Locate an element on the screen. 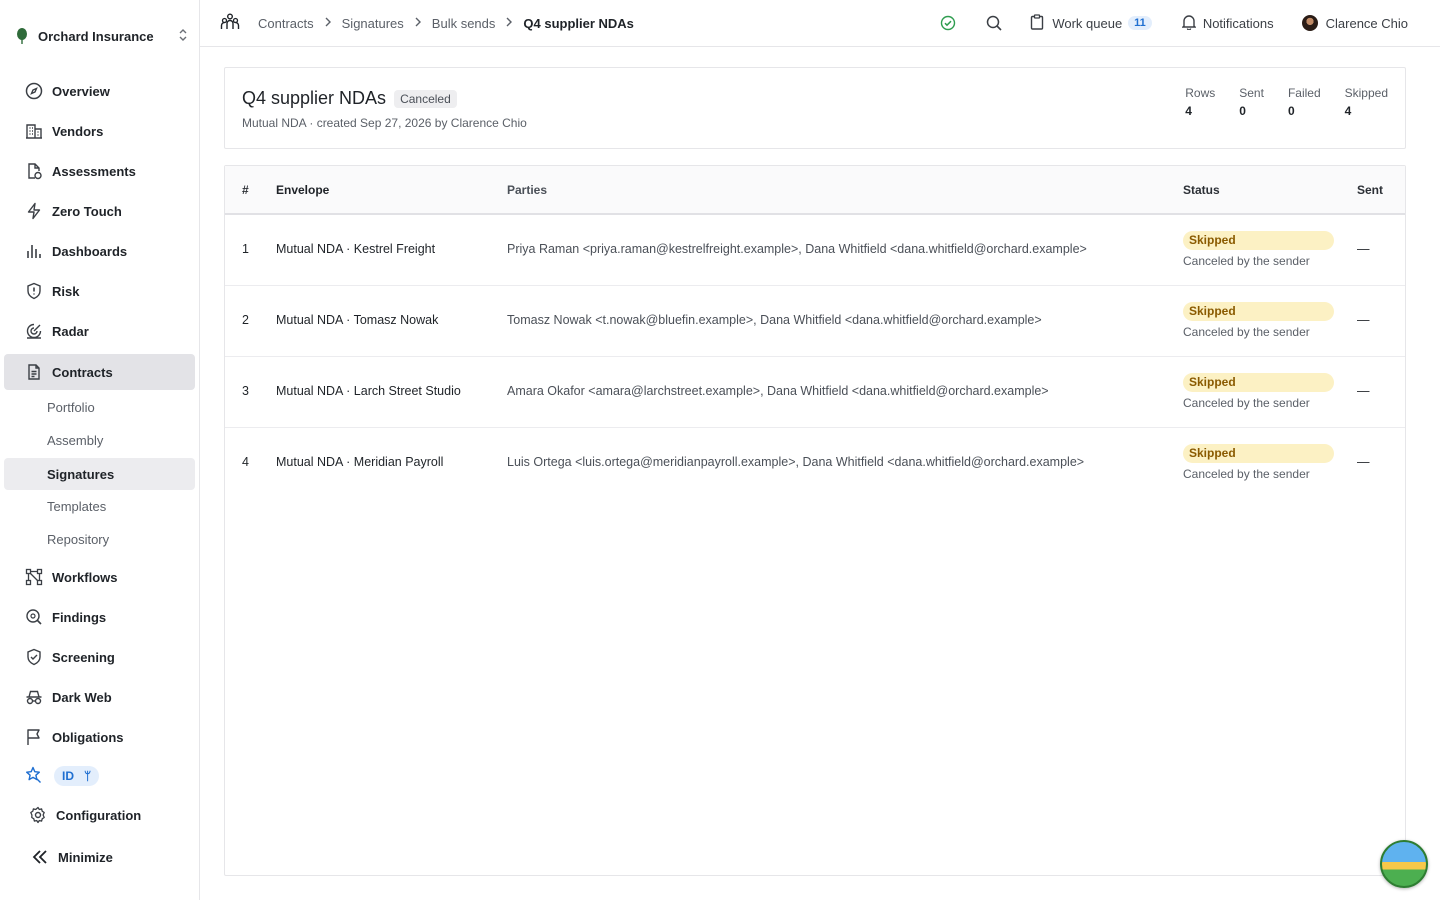 This screenshot has width=1440, height=900. nav-risk: Risk is located at coordinates (99, 291).